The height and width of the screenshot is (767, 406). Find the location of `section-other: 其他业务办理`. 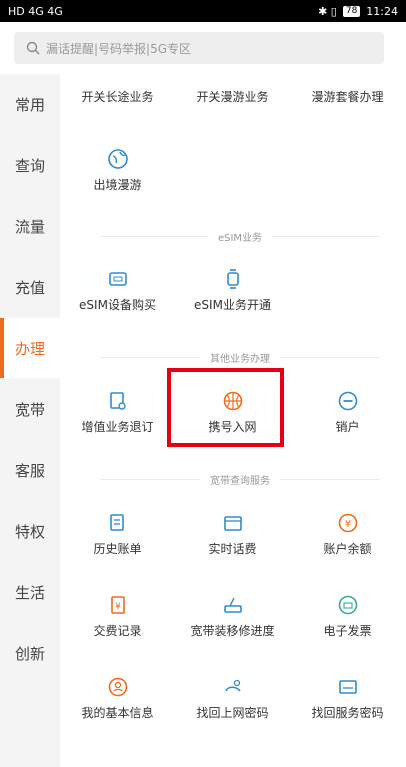

section-other: 其他业务办理 is located at coordinates (240, 357).